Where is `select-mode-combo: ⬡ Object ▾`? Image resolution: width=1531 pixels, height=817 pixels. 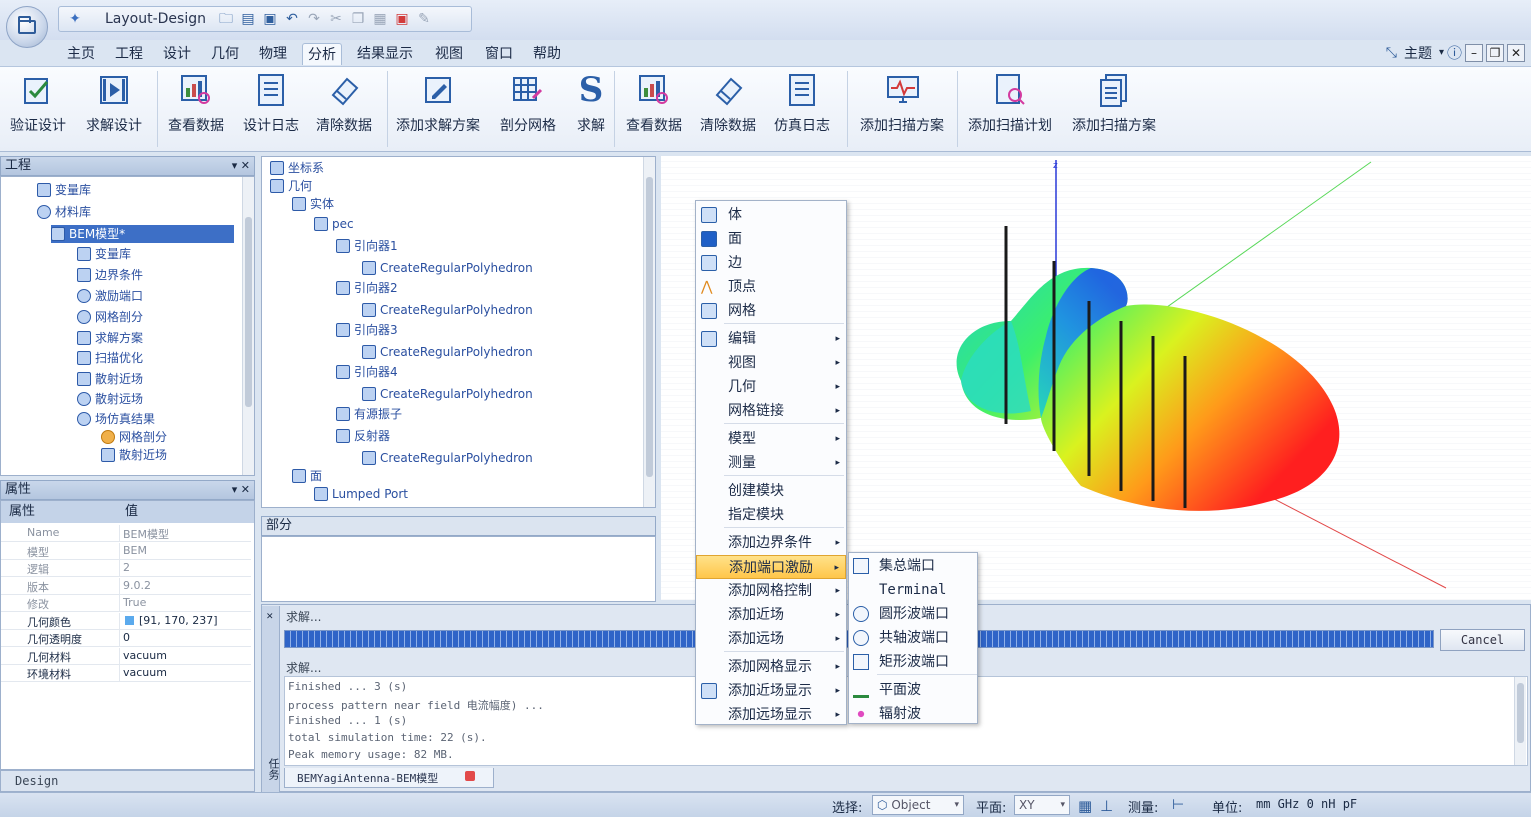 select-mode-combo: ⬡ Object ▾ is located at coordinates (918, 805).